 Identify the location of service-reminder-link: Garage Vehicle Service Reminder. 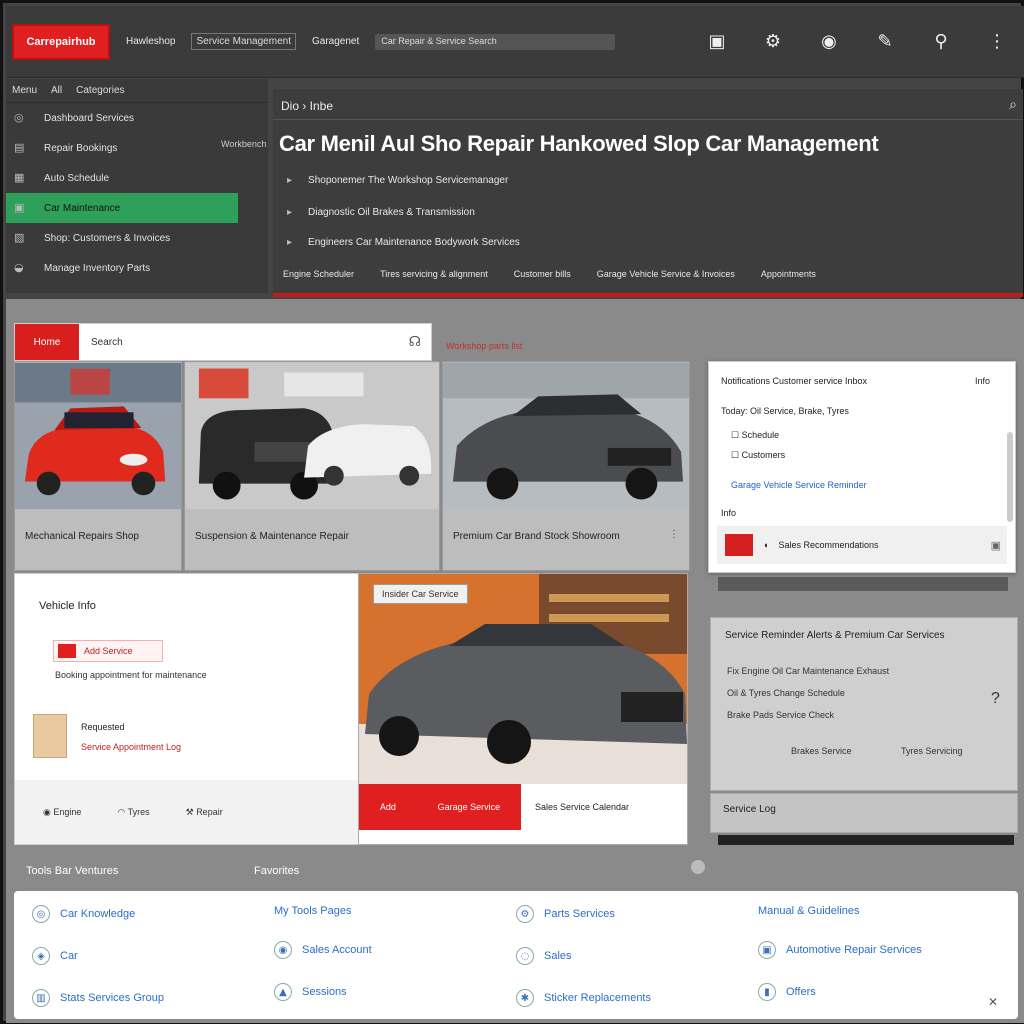
(799, 485).